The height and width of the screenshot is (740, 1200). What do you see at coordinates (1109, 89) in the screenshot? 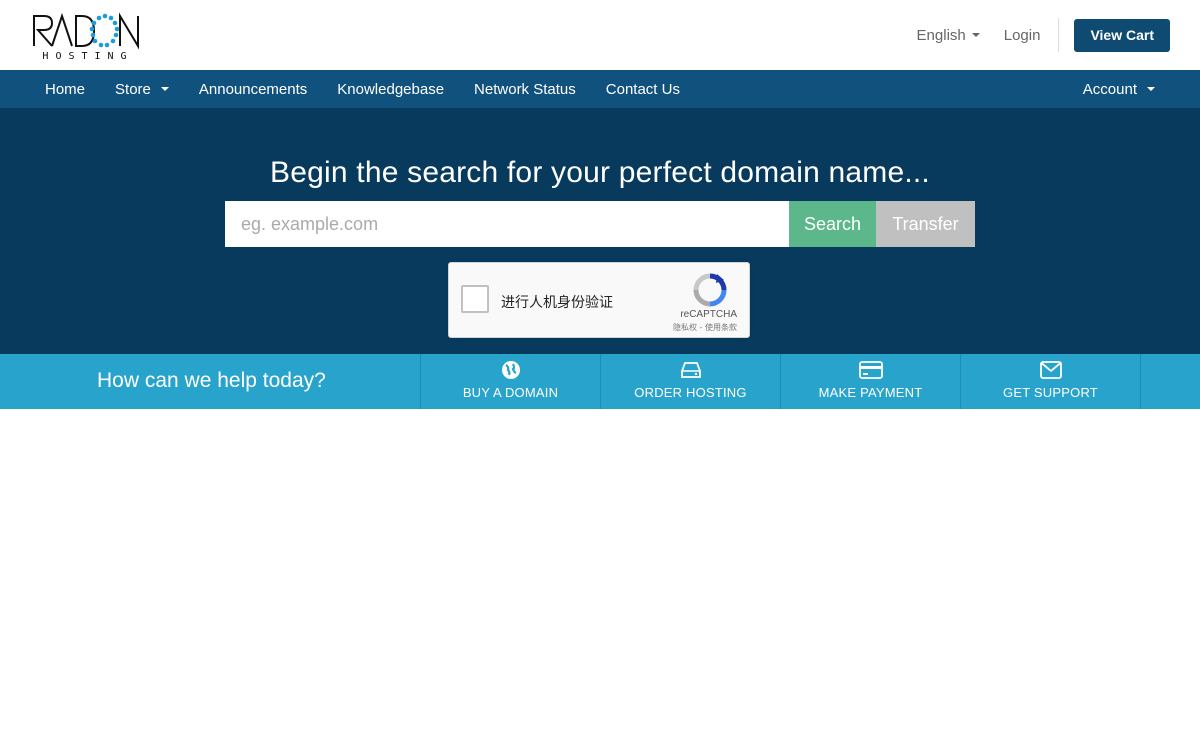
I see `nav-item-label: Account` at bounding box center [1109, 89].